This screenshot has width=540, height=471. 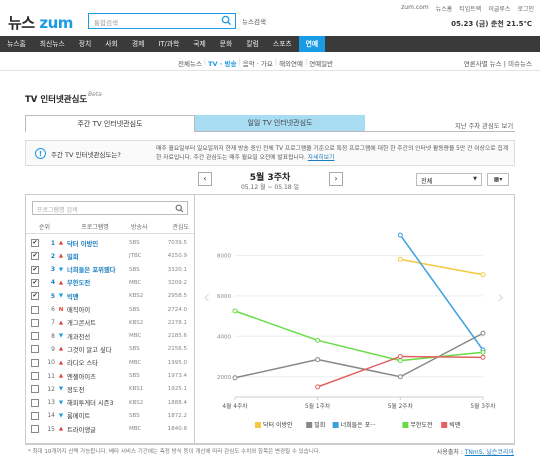 I want to click on nav-item-8: 칼럼, so click(x=252, y=44).